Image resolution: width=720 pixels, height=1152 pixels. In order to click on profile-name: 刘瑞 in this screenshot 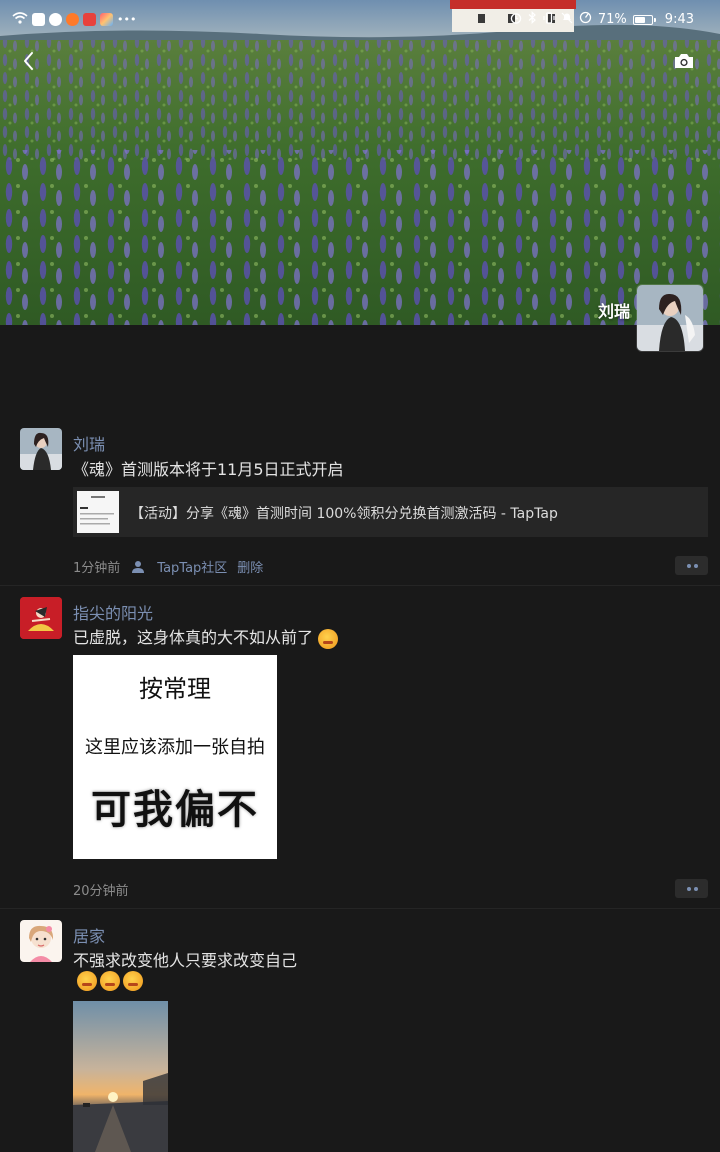, I will do `click(614, 310)`.